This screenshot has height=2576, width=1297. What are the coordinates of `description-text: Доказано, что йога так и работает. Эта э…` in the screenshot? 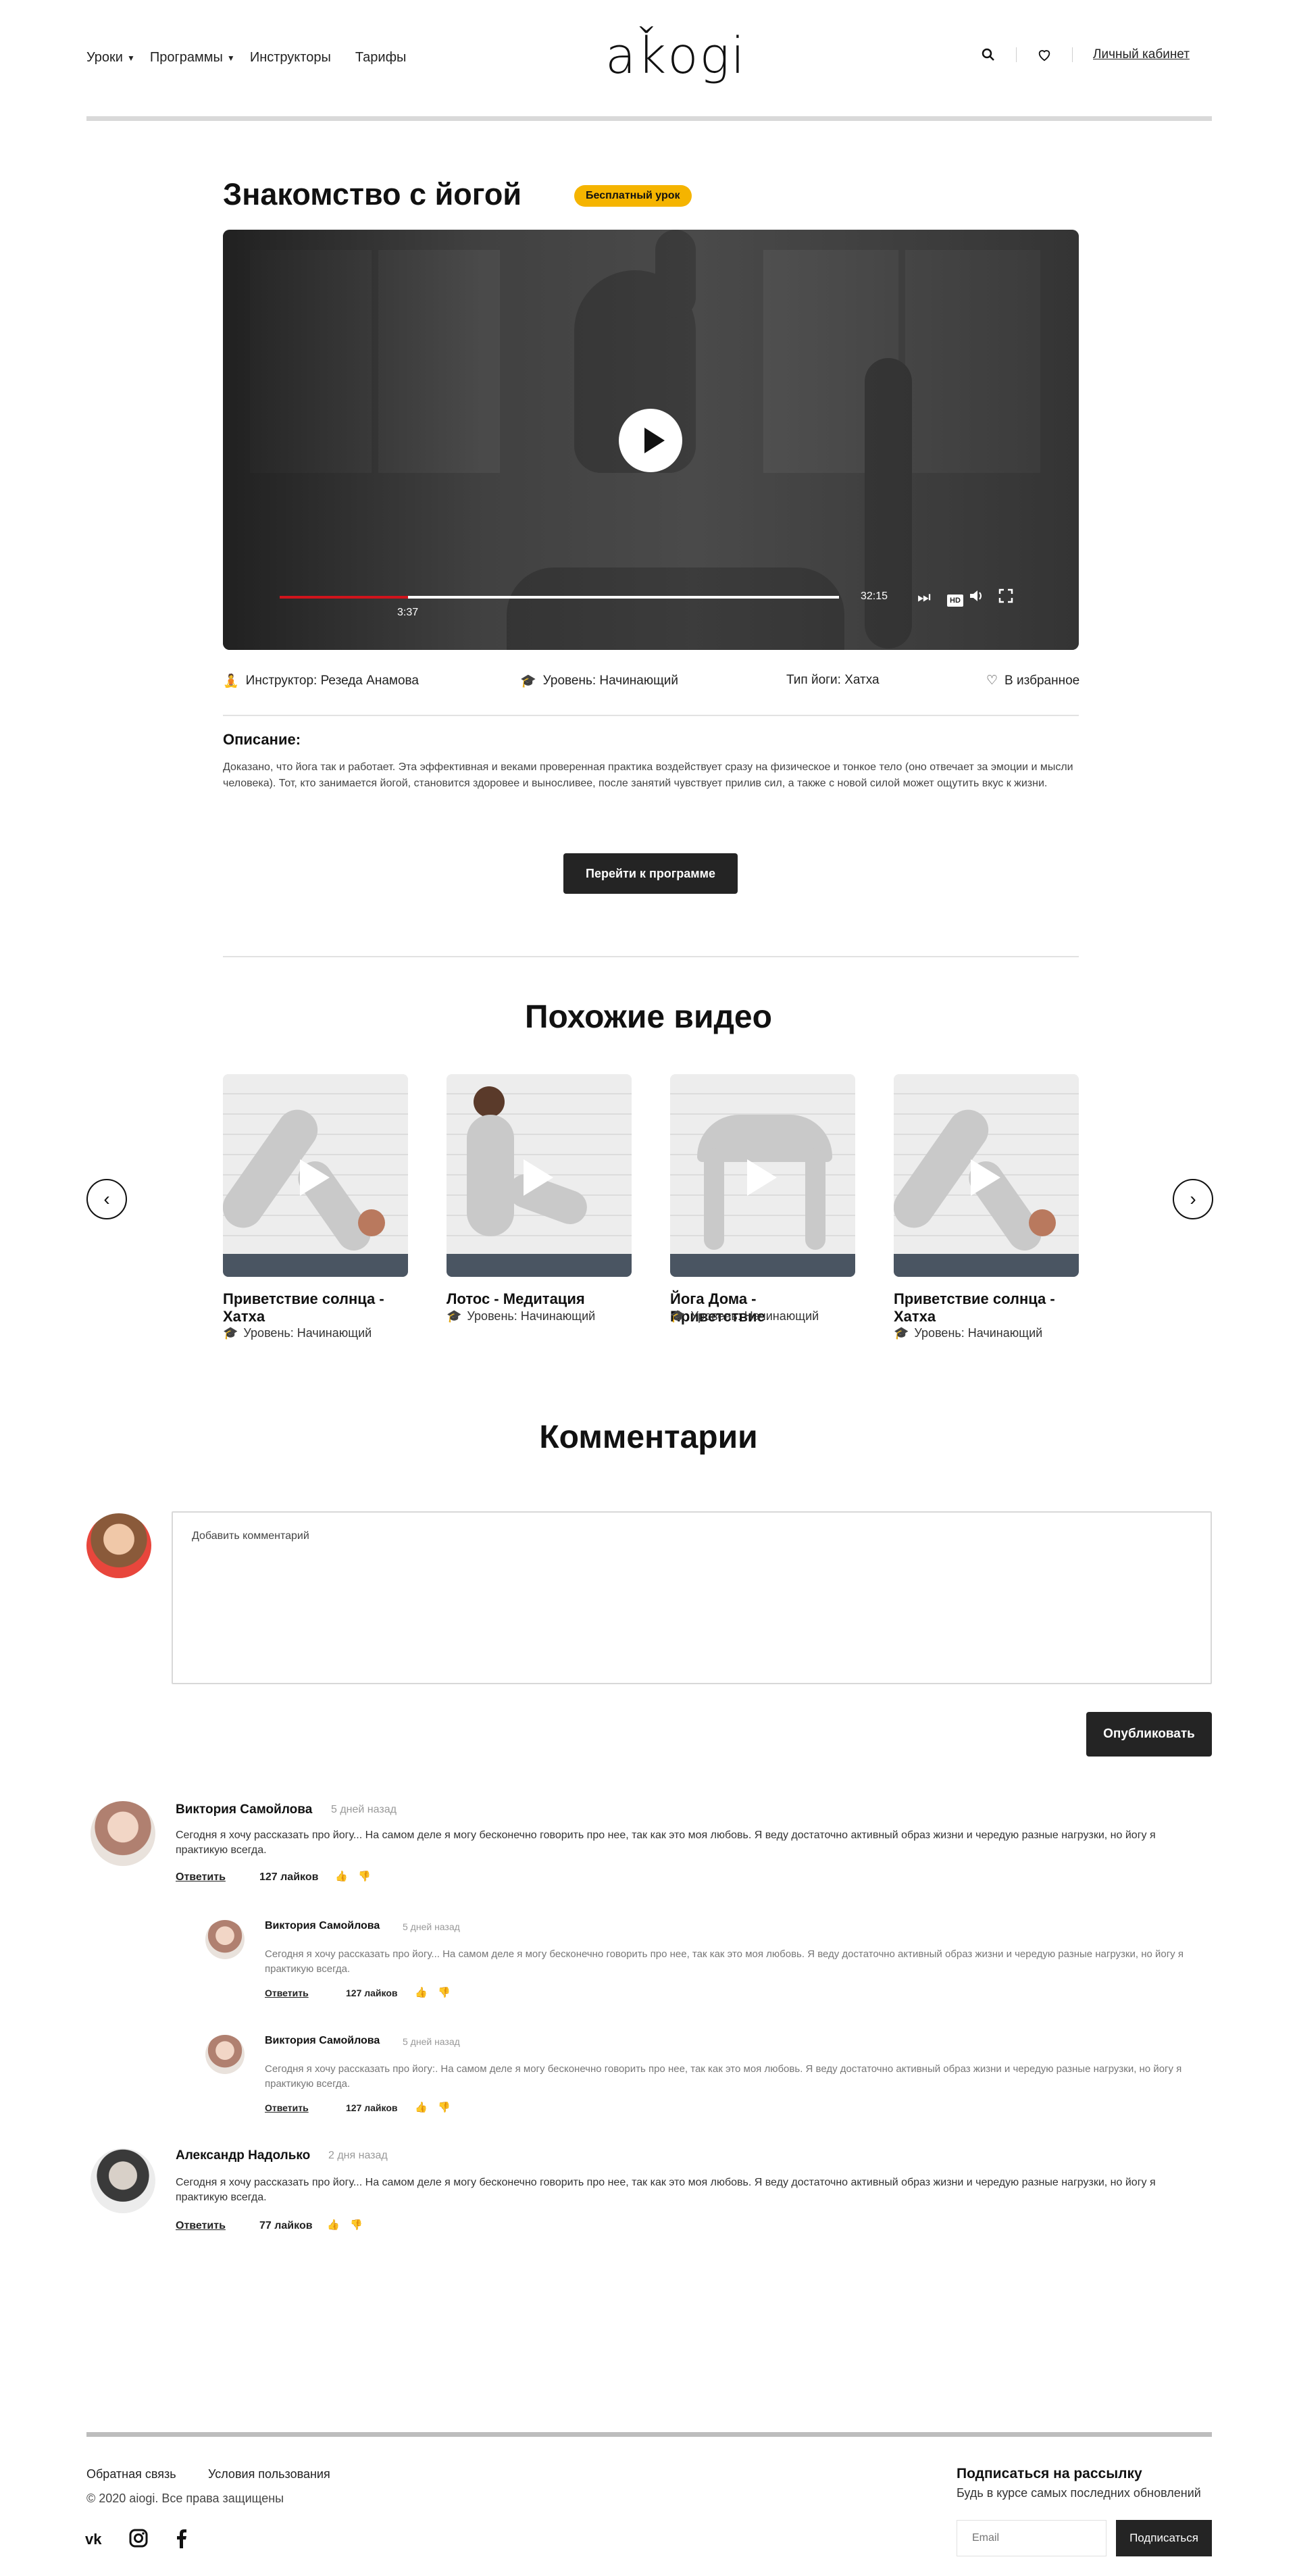 It's located at (648, 775).